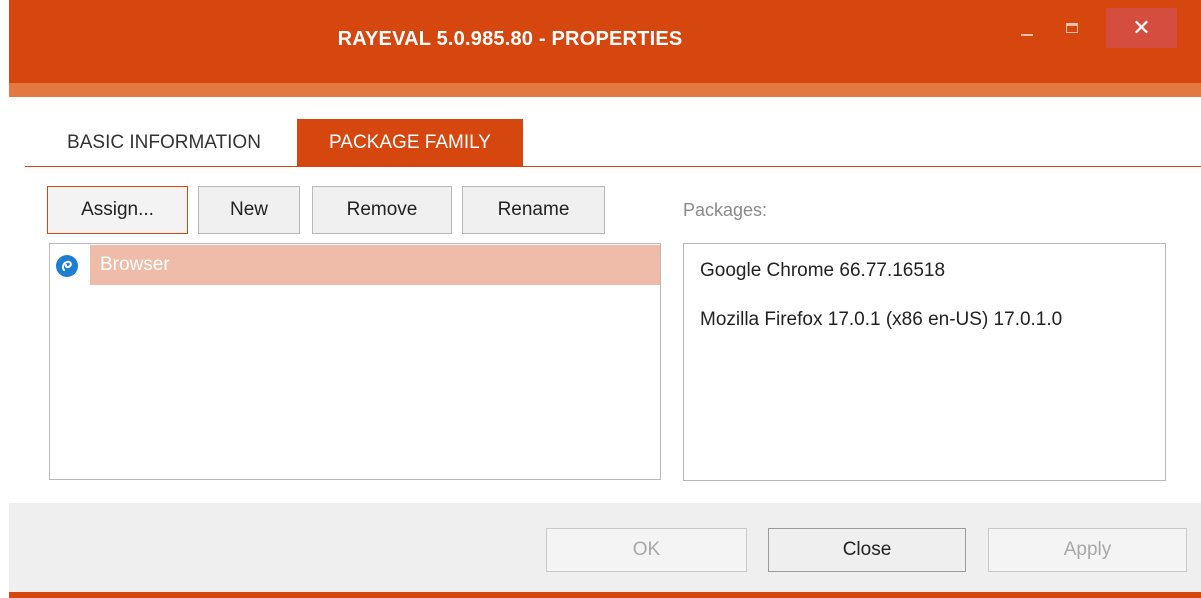  Describe the element at coordinates (510, 39) in the screenshot. I see `window-title: RAYEVAL 5.0.985.80 - PROPERTIES` at that location.